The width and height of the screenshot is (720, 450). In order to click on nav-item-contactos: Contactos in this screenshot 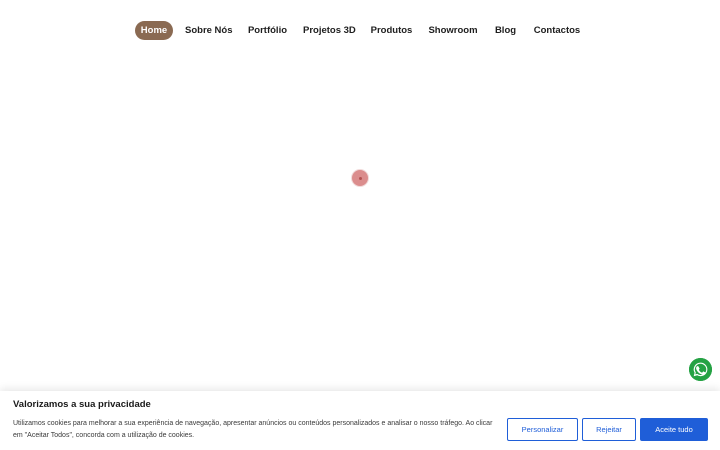, I will do `click(557, 30)`.